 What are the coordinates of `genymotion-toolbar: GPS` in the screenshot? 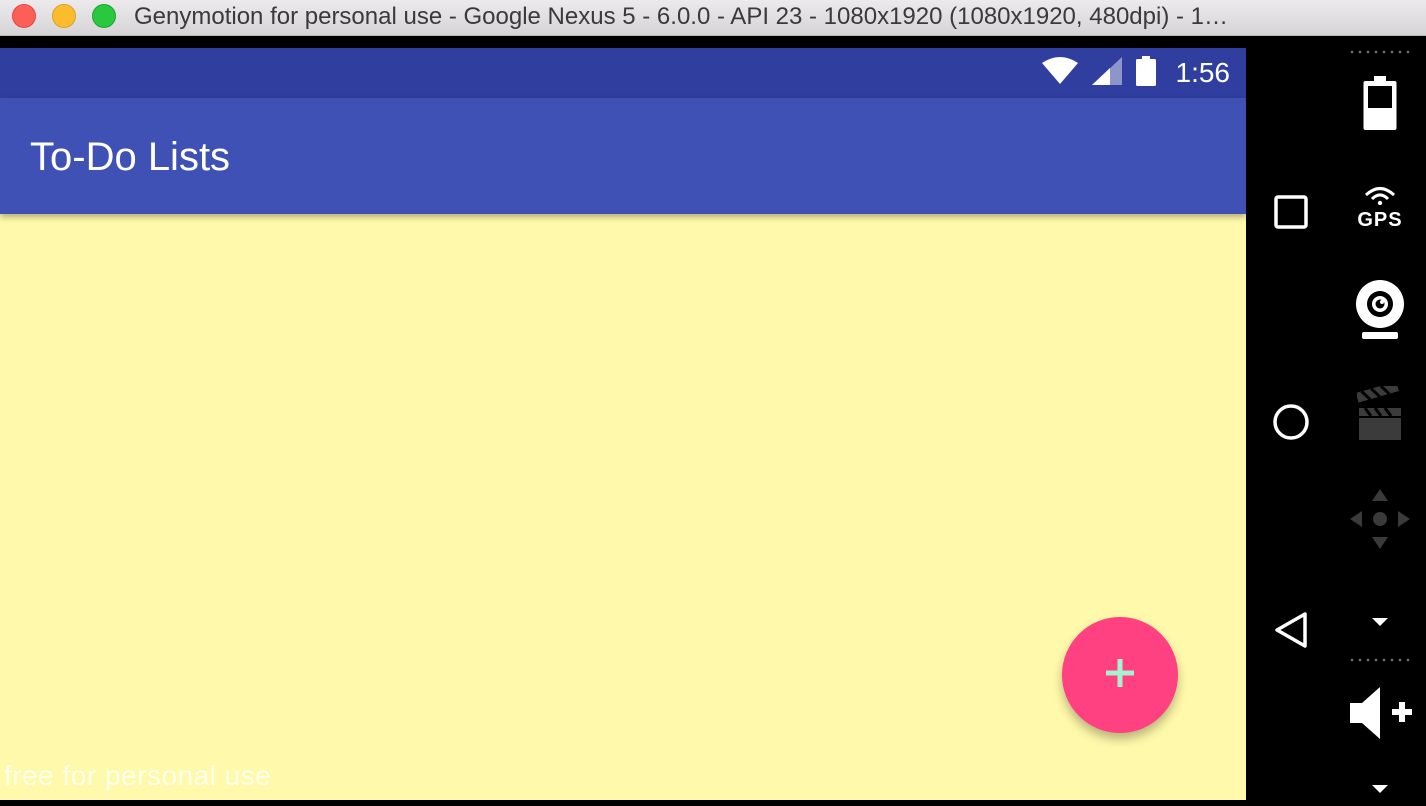 It's located at (1380, 421).